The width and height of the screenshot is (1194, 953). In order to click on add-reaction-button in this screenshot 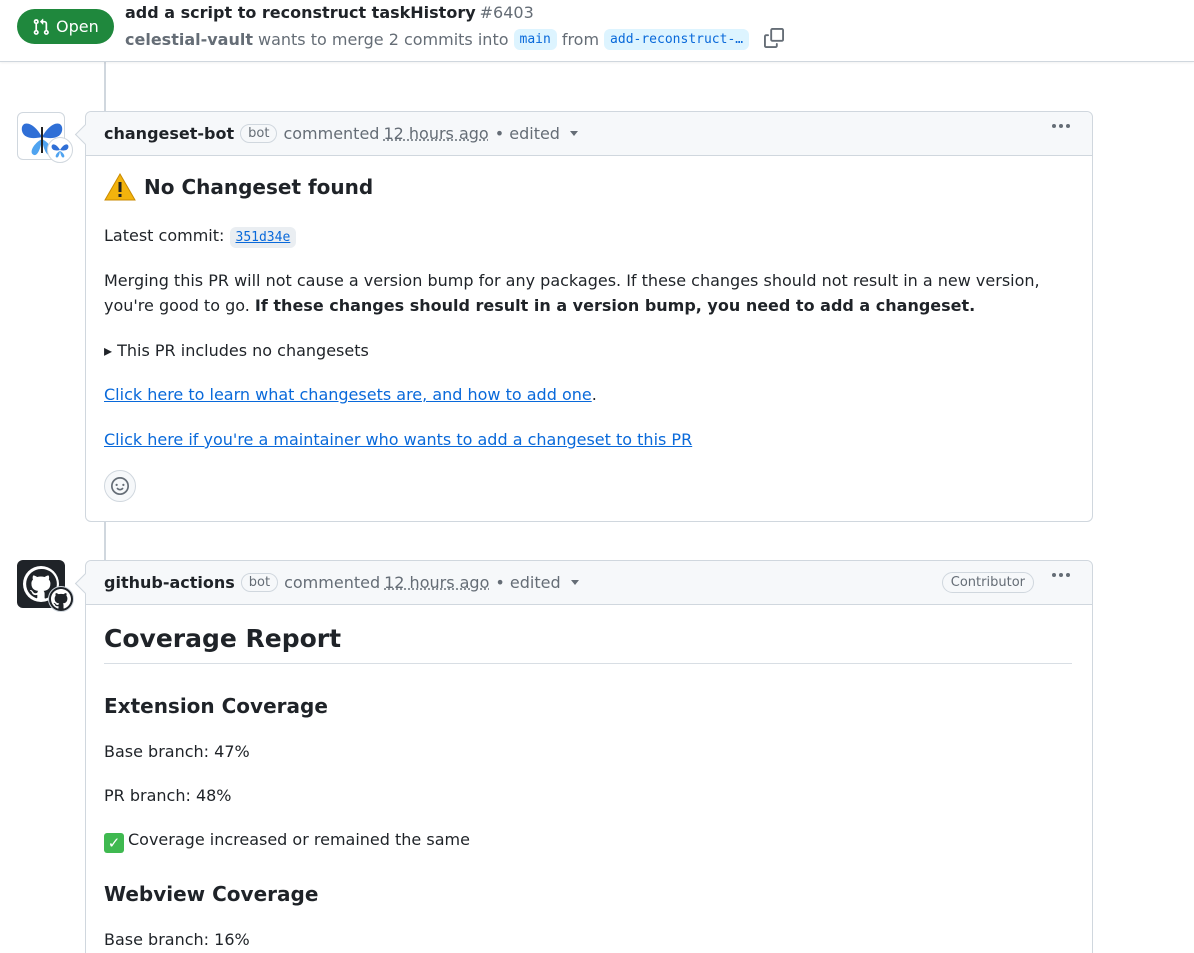, I will do `click(120, 486)`.